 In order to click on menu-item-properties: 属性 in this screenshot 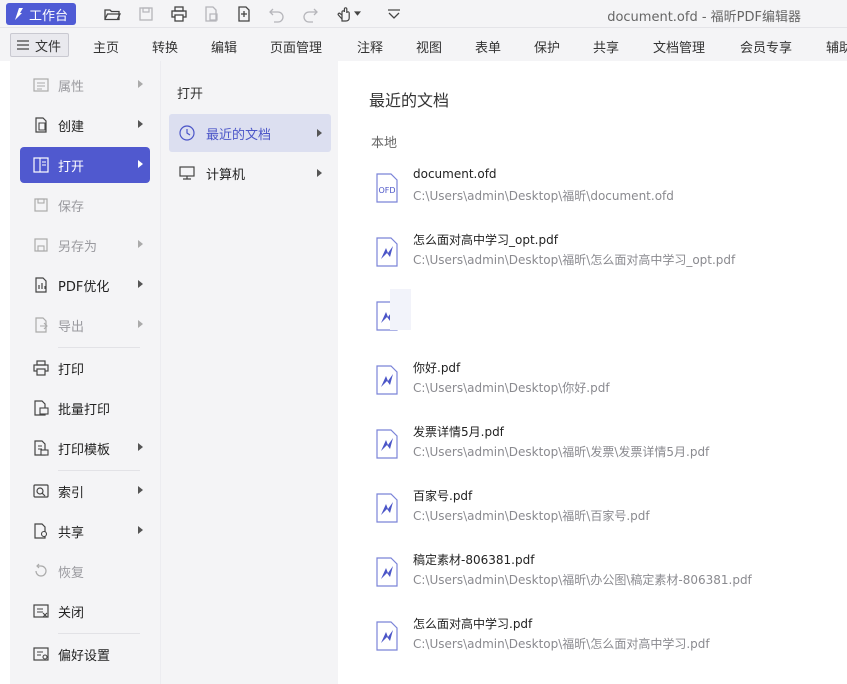, I will do `click(85, 85)`.